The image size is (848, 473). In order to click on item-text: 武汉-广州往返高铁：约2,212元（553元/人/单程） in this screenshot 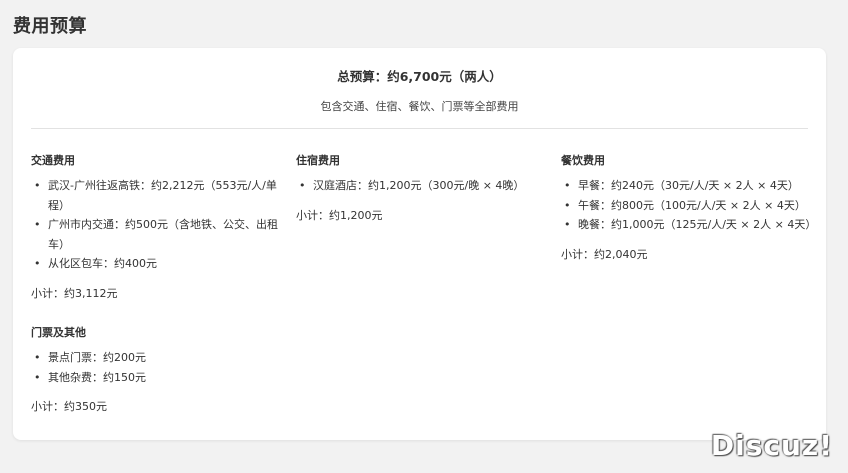, I will do `click(162, 195)`.